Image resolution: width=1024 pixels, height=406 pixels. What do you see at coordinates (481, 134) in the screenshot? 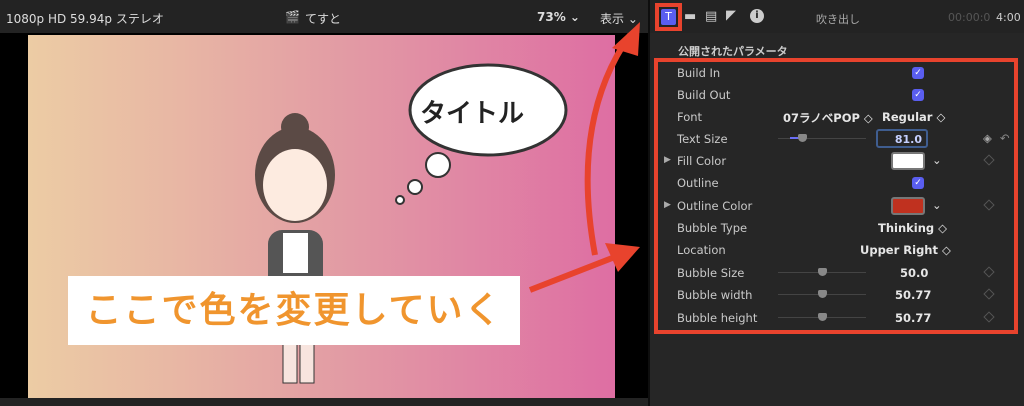
I see `thought-bubble` at bounding box center [481, 134].